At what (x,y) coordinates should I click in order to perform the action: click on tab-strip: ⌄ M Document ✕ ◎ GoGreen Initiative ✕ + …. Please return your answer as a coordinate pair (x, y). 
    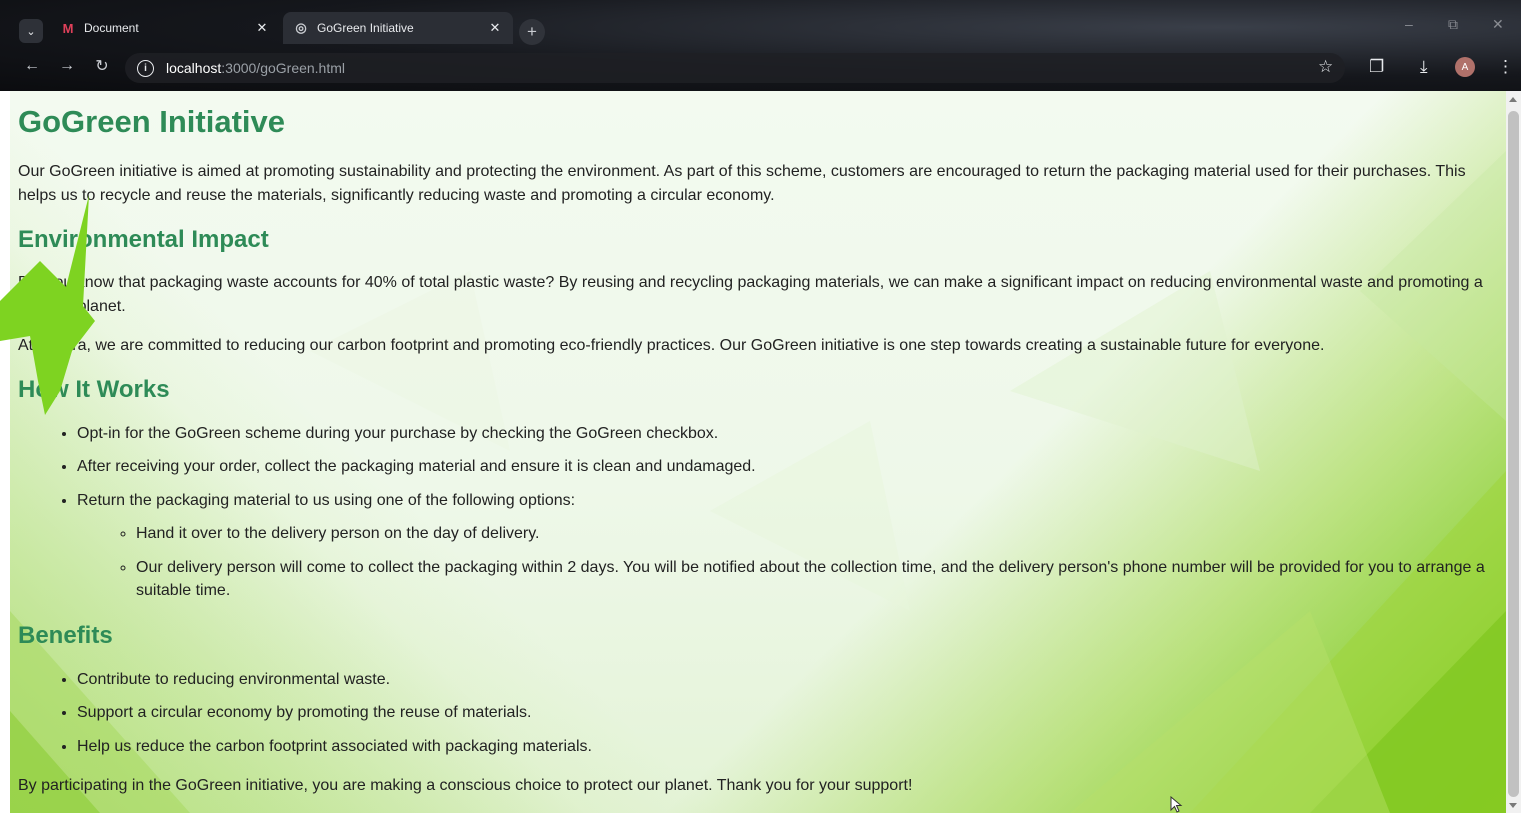
    Looking at the image, I should click on (760, 25).